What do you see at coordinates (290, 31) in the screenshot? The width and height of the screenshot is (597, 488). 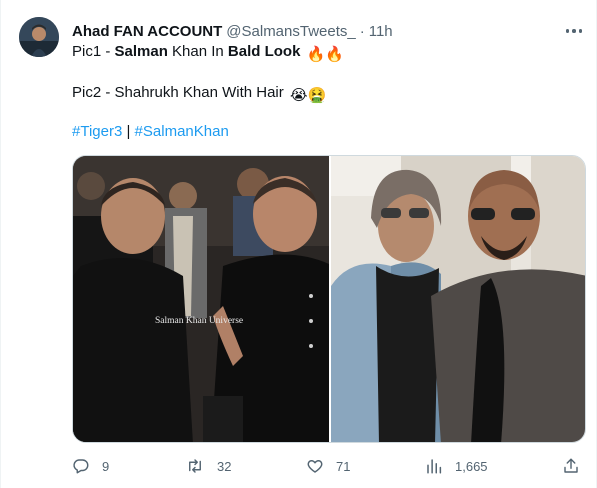 I see `author-handle: @SalmansTweets_` at bounding box center [290, 31].